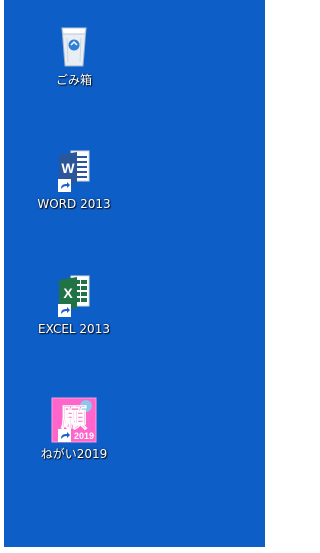 This screenshot has width=320, height=553. I want to click on desktop-icon-recycle-bin: ごみ箱, so click(74, 55).